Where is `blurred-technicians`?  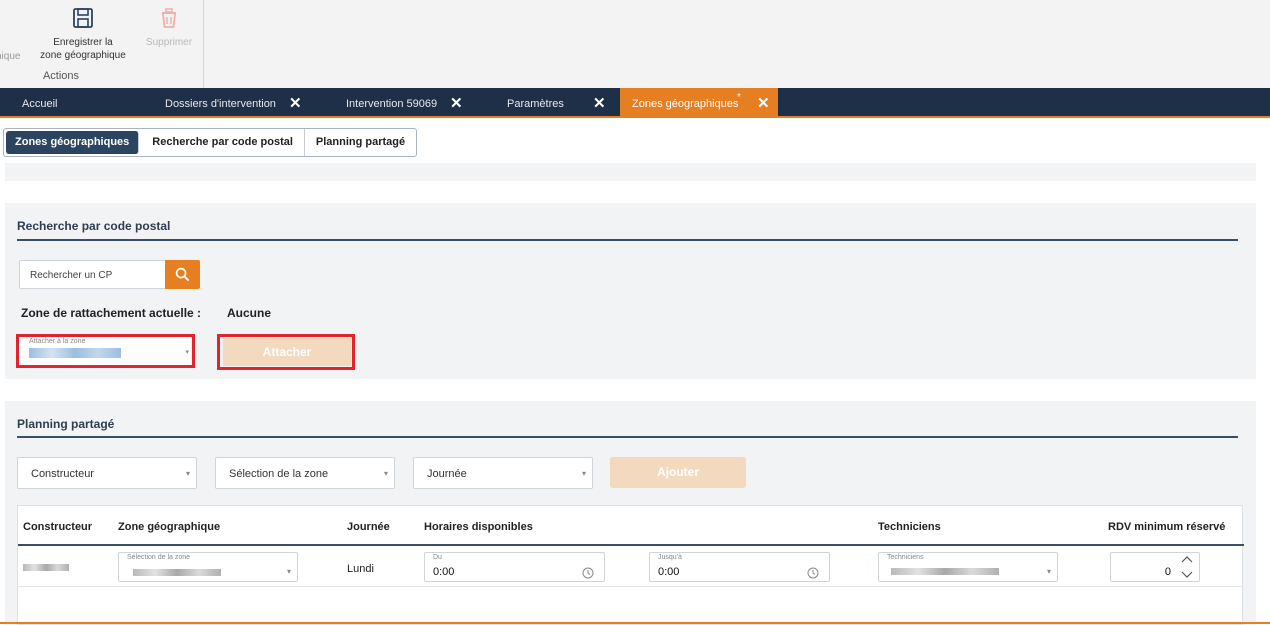 blurred-technicians is located at coordinates (945, 571).